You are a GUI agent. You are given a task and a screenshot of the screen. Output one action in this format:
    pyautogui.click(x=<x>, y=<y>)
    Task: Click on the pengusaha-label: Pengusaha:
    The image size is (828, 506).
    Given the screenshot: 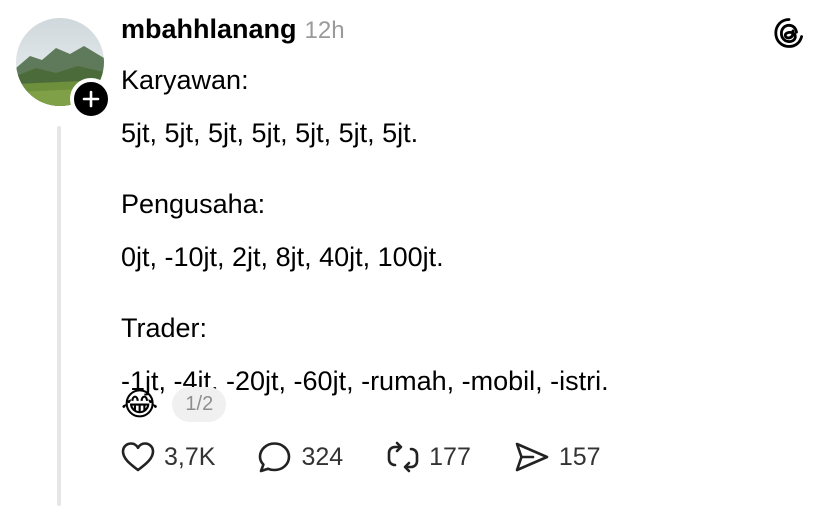 What is the action you would take?
    pyautogui.click(x=193, y=204)
    